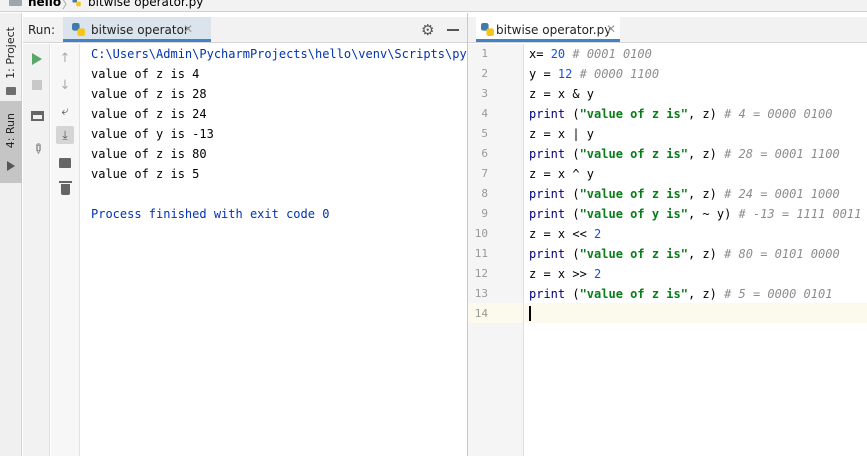  What do you see at coordinates (427, 30) in the screenshot?
I see `gear-icon: ⚙` at bounding box center [427, 30].